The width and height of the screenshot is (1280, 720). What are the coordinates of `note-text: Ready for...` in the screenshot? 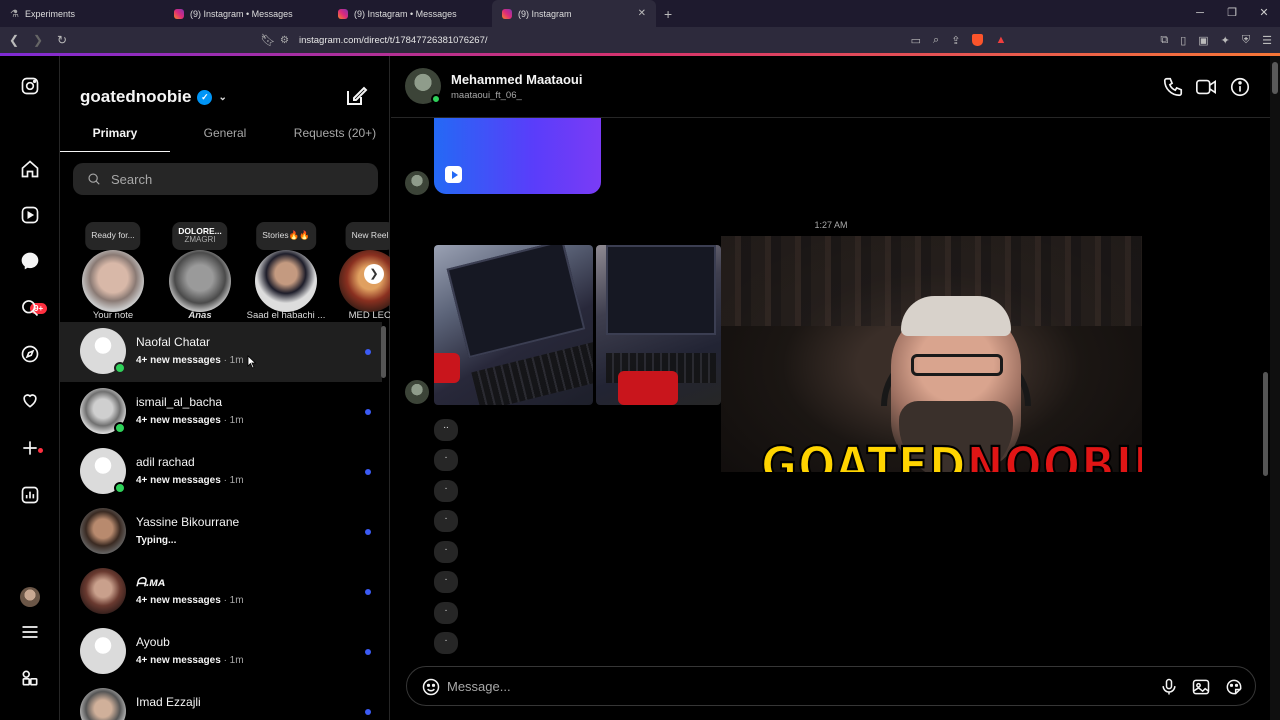 It's located at (113, 235).